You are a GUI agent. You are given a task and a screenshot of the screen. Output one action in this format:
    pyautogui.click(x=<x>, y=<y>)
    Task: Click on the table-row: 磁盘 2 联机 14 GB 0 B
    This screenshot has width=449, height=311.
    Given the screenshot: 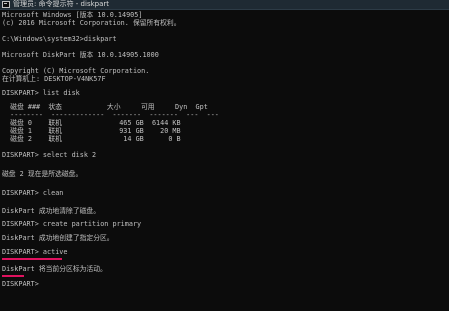 What is the action you would take?
    pyautogui.click(x=91, y=139)
    